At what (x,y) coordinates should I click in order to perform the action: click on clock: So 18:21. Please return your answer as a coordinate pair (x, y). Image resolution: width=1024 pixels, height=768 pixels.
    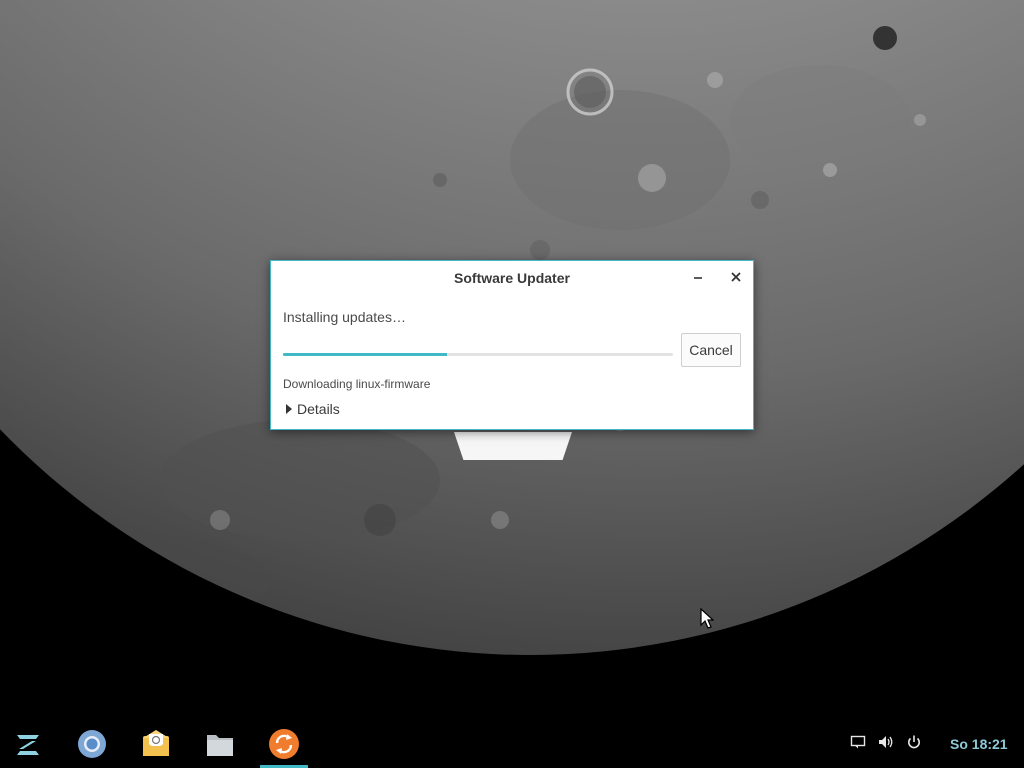
    Looking at the image, I should click on (979, 744).